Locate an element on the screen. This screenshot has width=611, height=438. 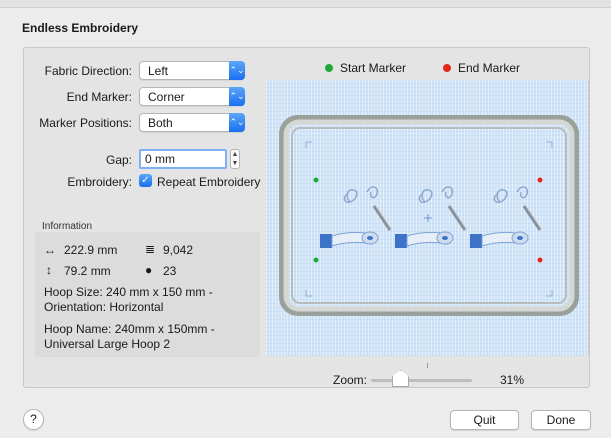
gap-label: Gap: is located at coordinates (118, 160).